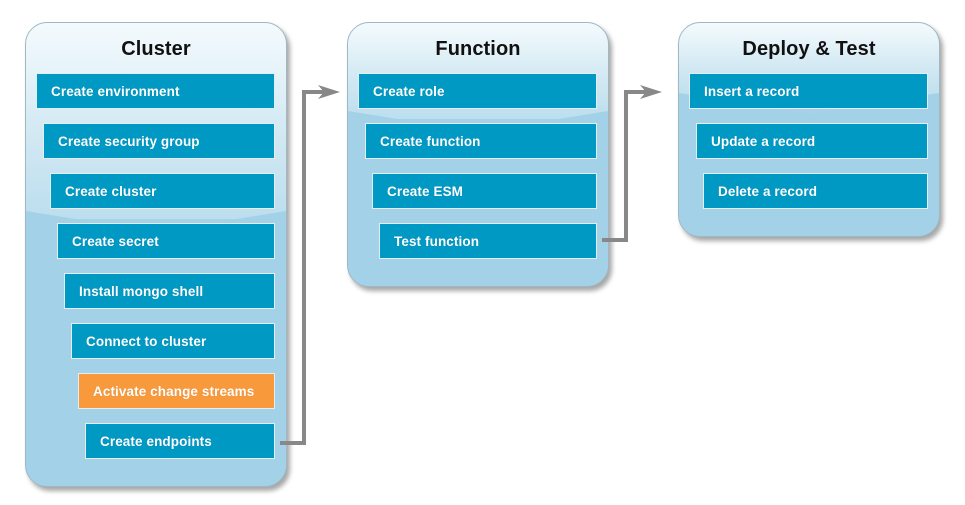 Image resolution: width=965 pixels, height=505 pixels. Describe the element at coordinates (176, 391) in the screenshot. I see `step-activate-change-streams: Activate change streams` at that location.